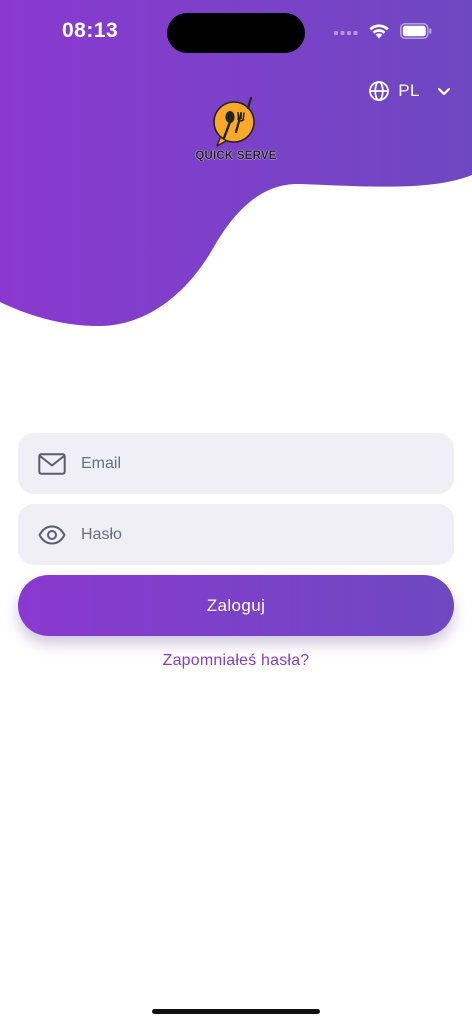 Image resolution: width=472 pixels, height=1024 pixels. What do you see at coordinates (379, 31) in the screenshot?
I see `wifi-icon` at bounding box center [379, 31].